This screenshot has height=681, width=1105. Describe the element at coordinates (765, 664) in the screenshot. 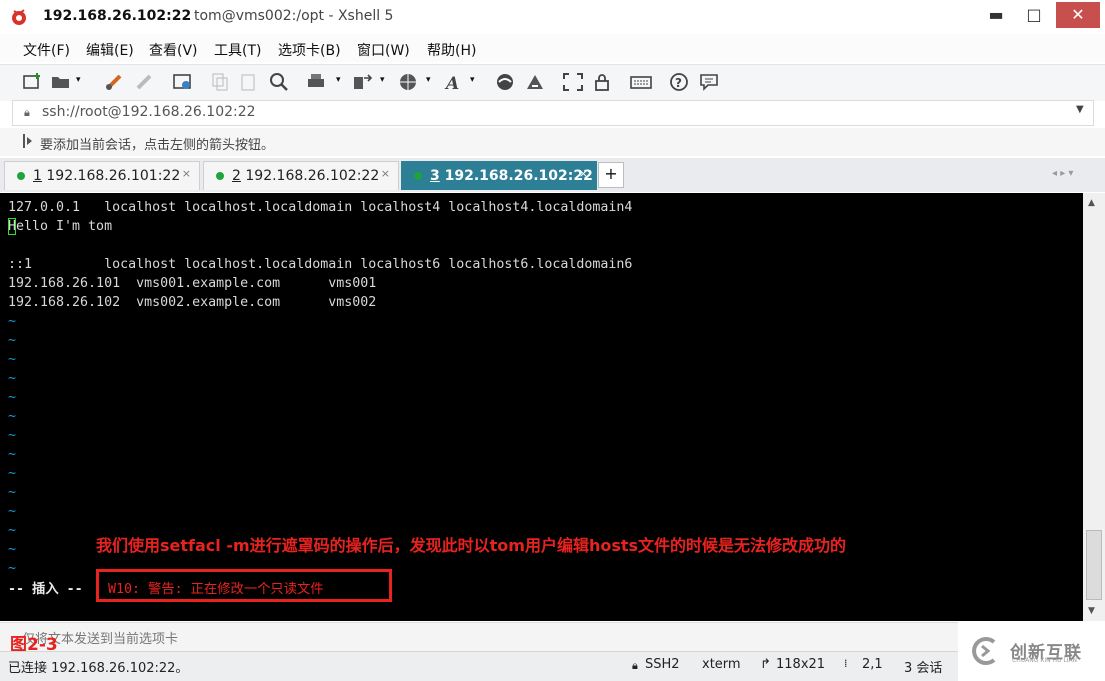

I see `resize-icon: ↱` at that location.